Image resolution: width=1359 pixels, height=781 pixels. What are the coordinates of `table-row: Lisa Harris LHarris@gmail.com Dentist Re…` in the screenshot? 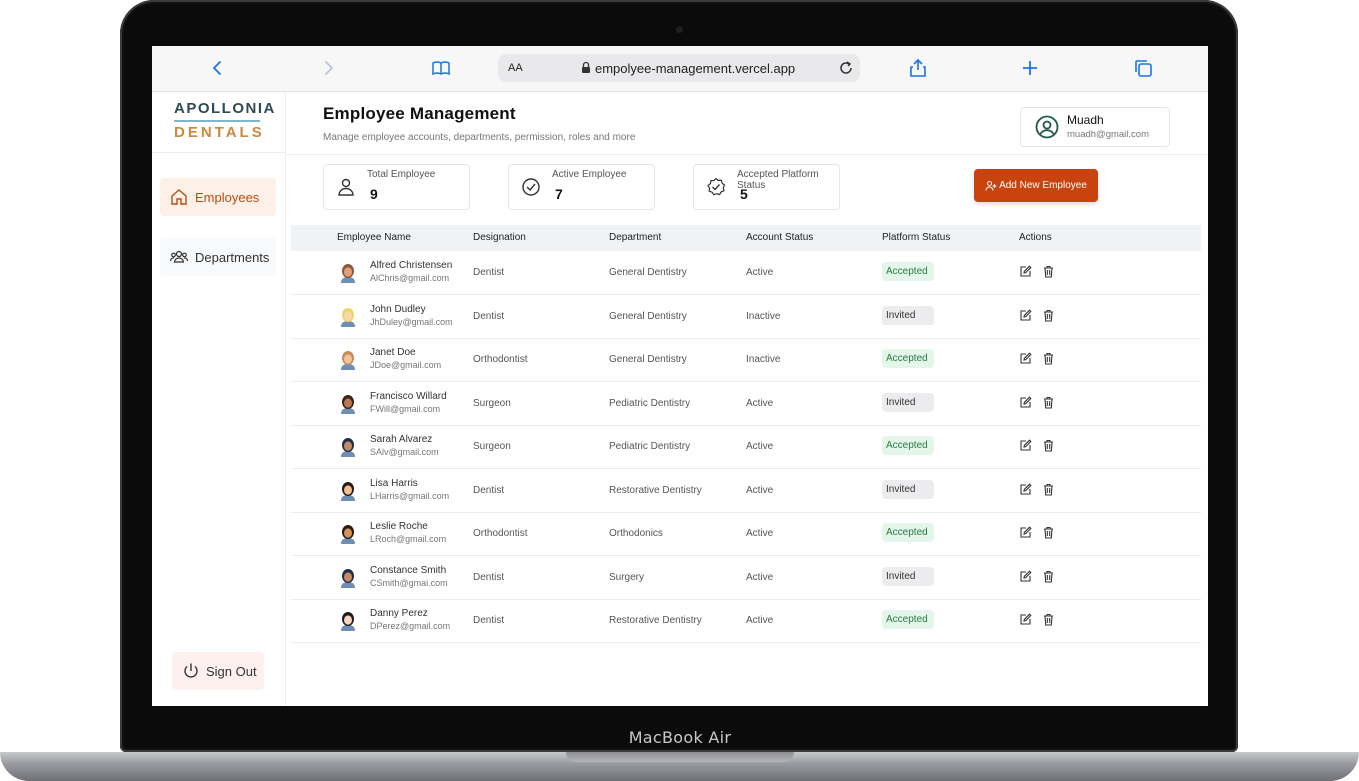 It's located at (746, 491).